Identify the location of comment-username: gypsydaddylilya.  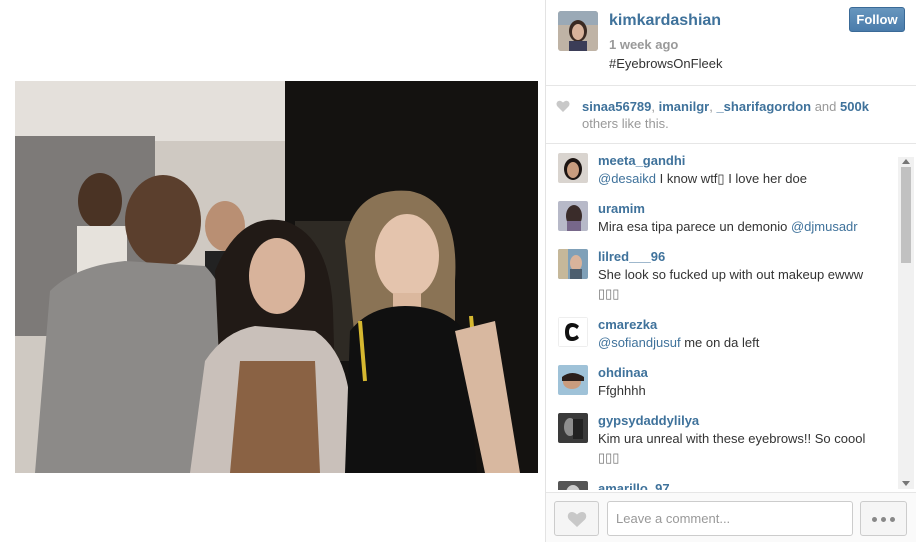
(648, 420).